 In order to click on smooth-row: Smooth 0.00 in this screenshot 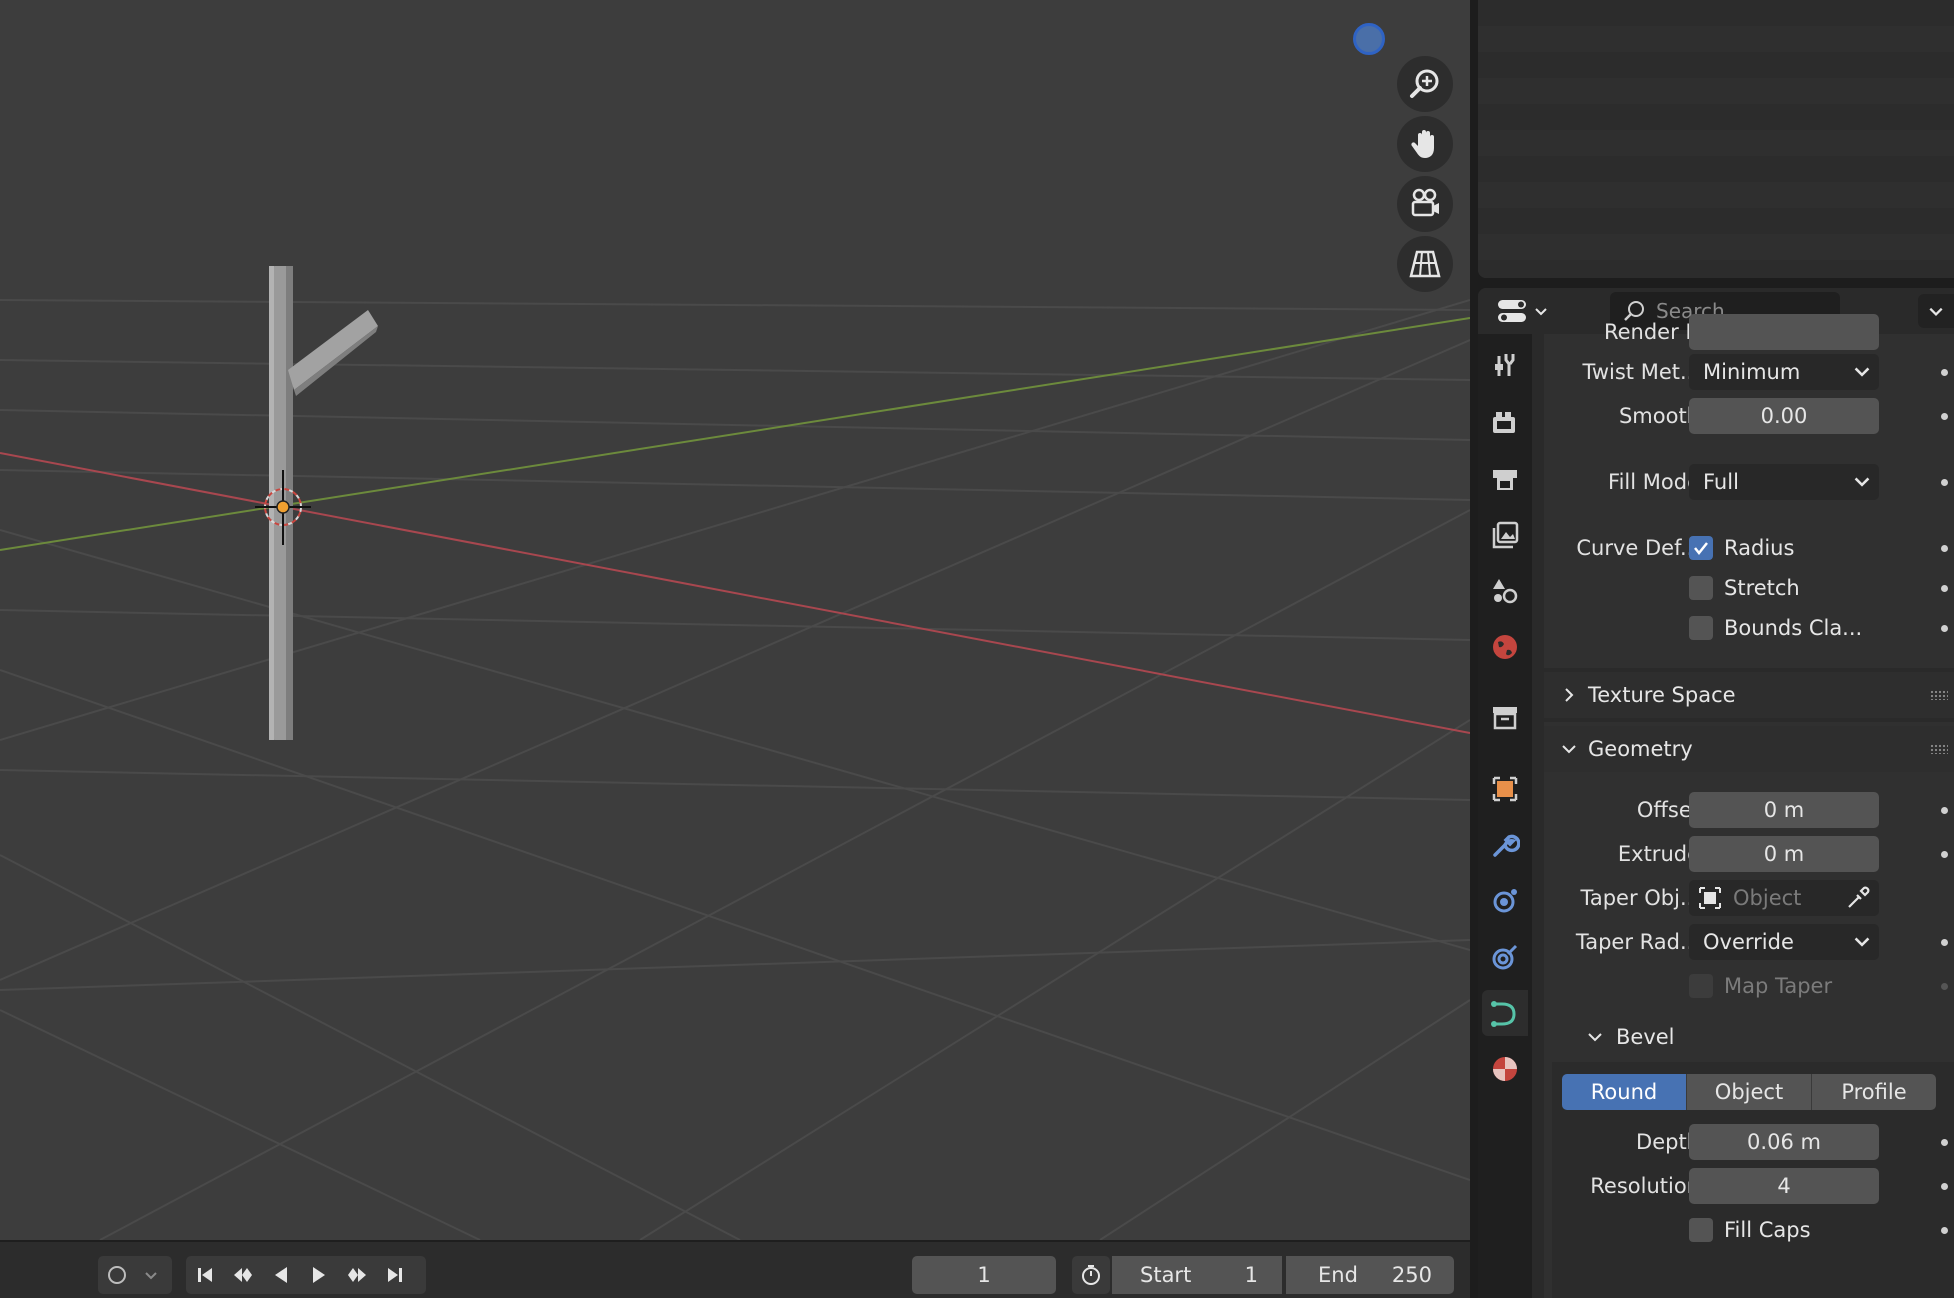, I will do `click(1749, 416)`.